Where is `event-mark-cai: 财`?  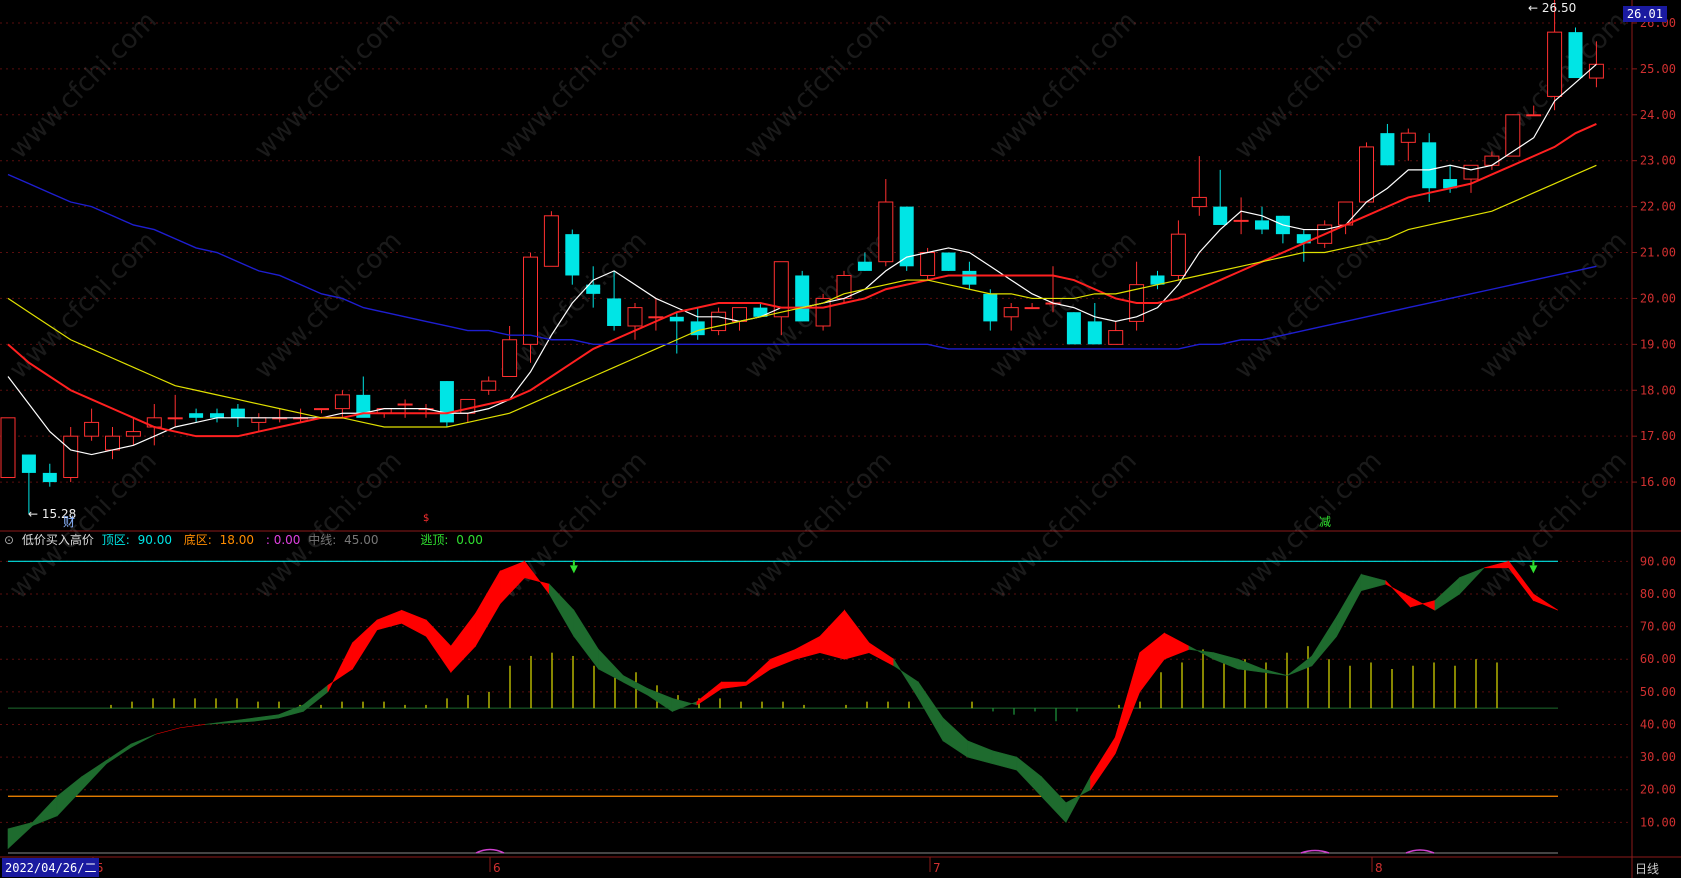
event-mark-cai: 财 is located at coordinates (69, 521).